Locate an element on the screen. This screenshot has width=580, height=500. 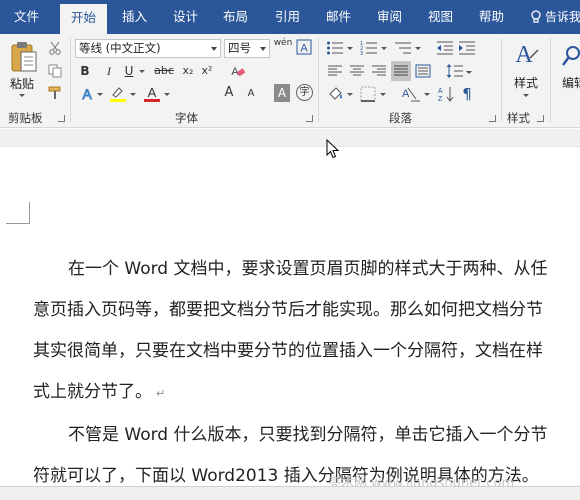
doc-line-4: 式上就分节了。 ↵ is located at coordinates (99, 389).